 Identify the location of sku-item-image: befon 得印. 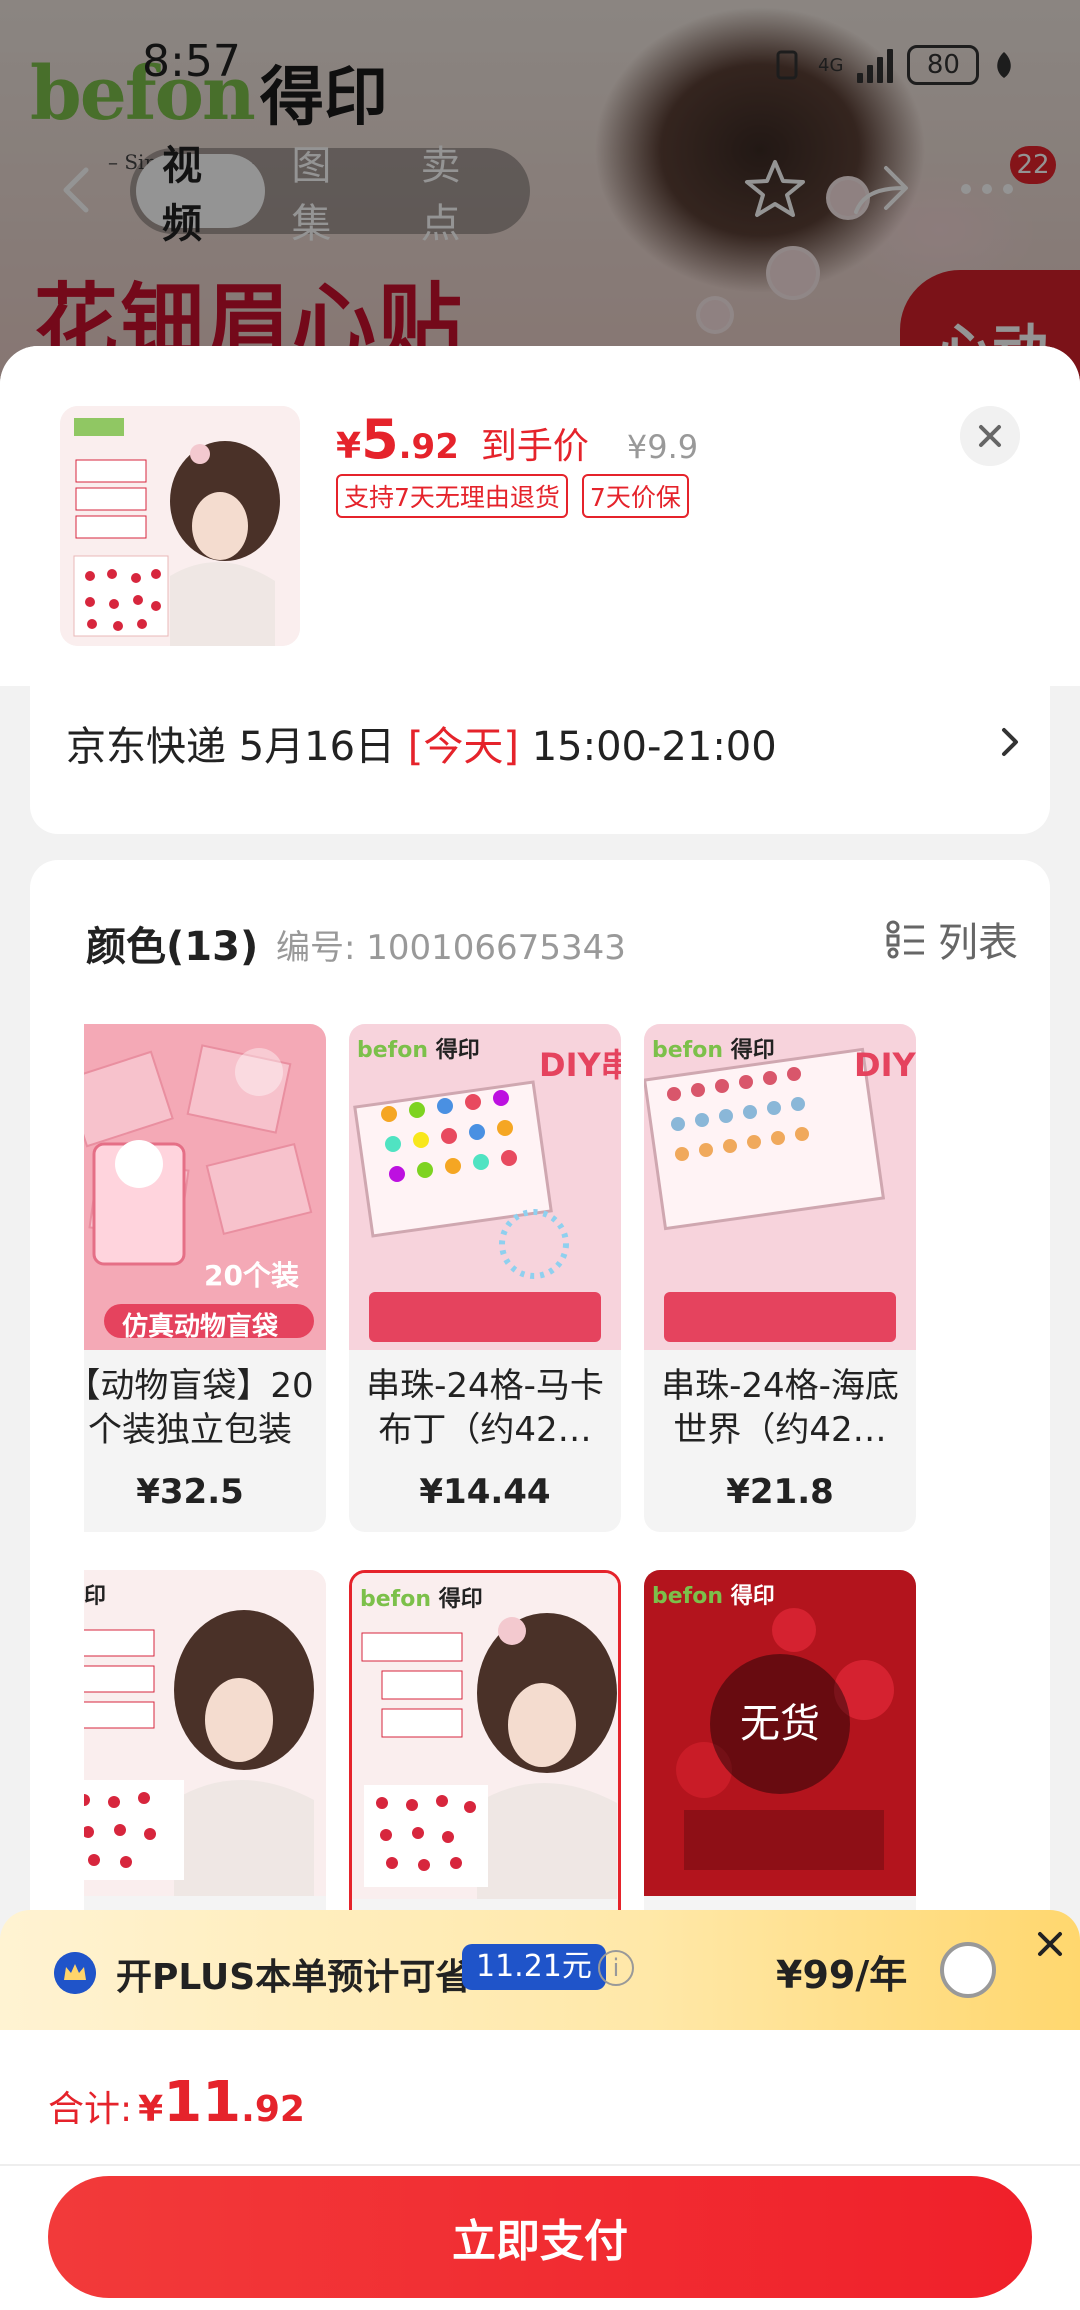
(485, 1736).